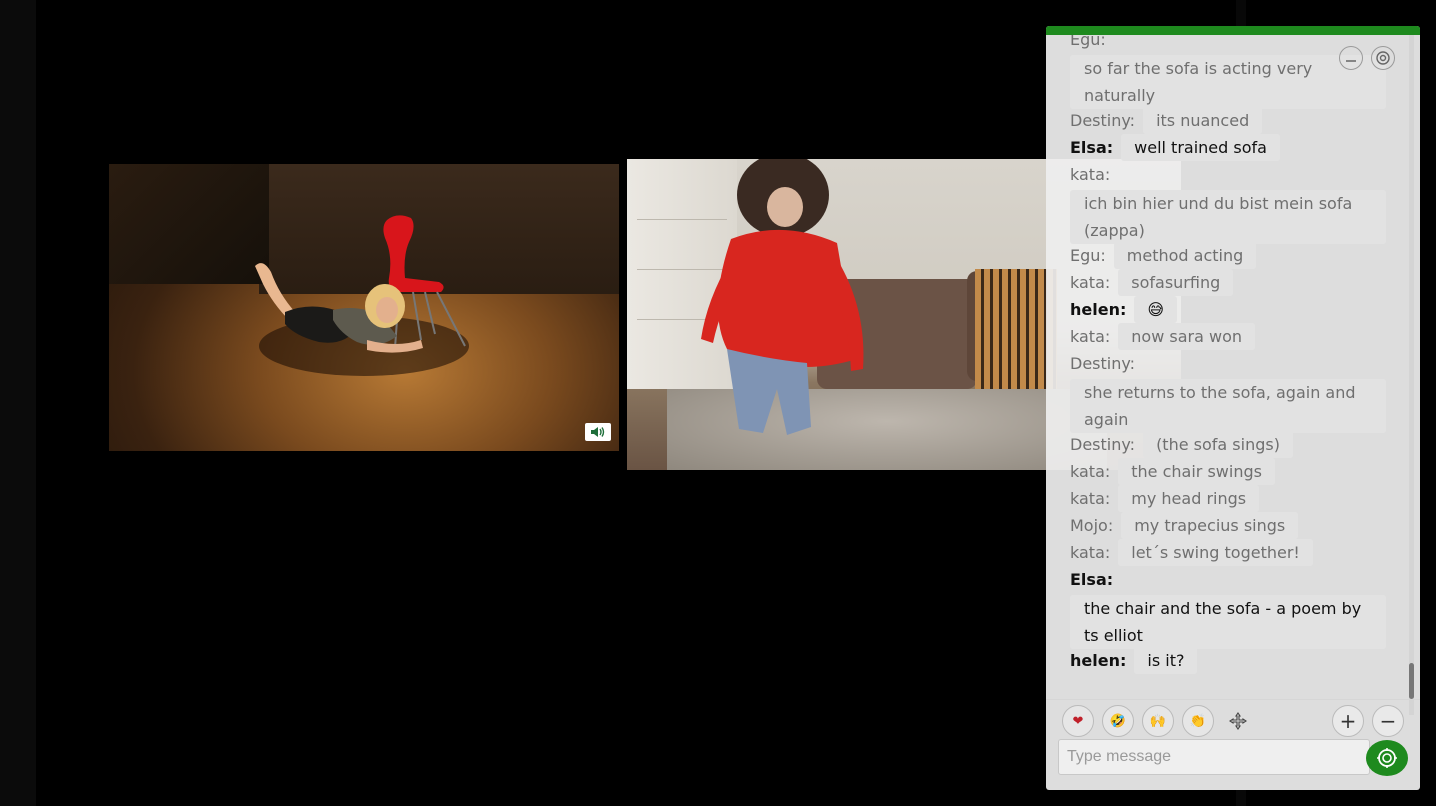 The image size is (1436, 806). I want to click on move-panel-button, so click(1238, 721).